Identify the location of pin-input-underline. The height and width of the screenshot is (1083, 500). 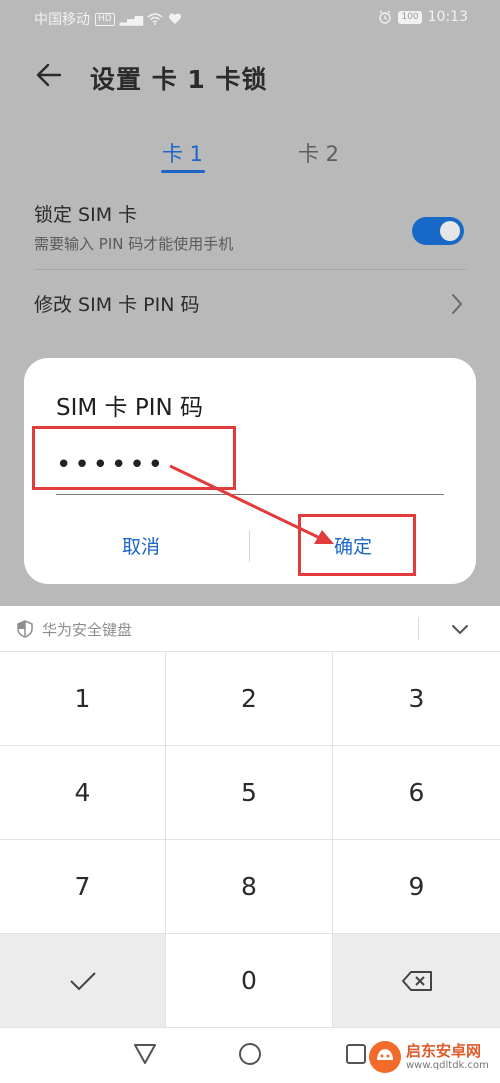
(250, 494).